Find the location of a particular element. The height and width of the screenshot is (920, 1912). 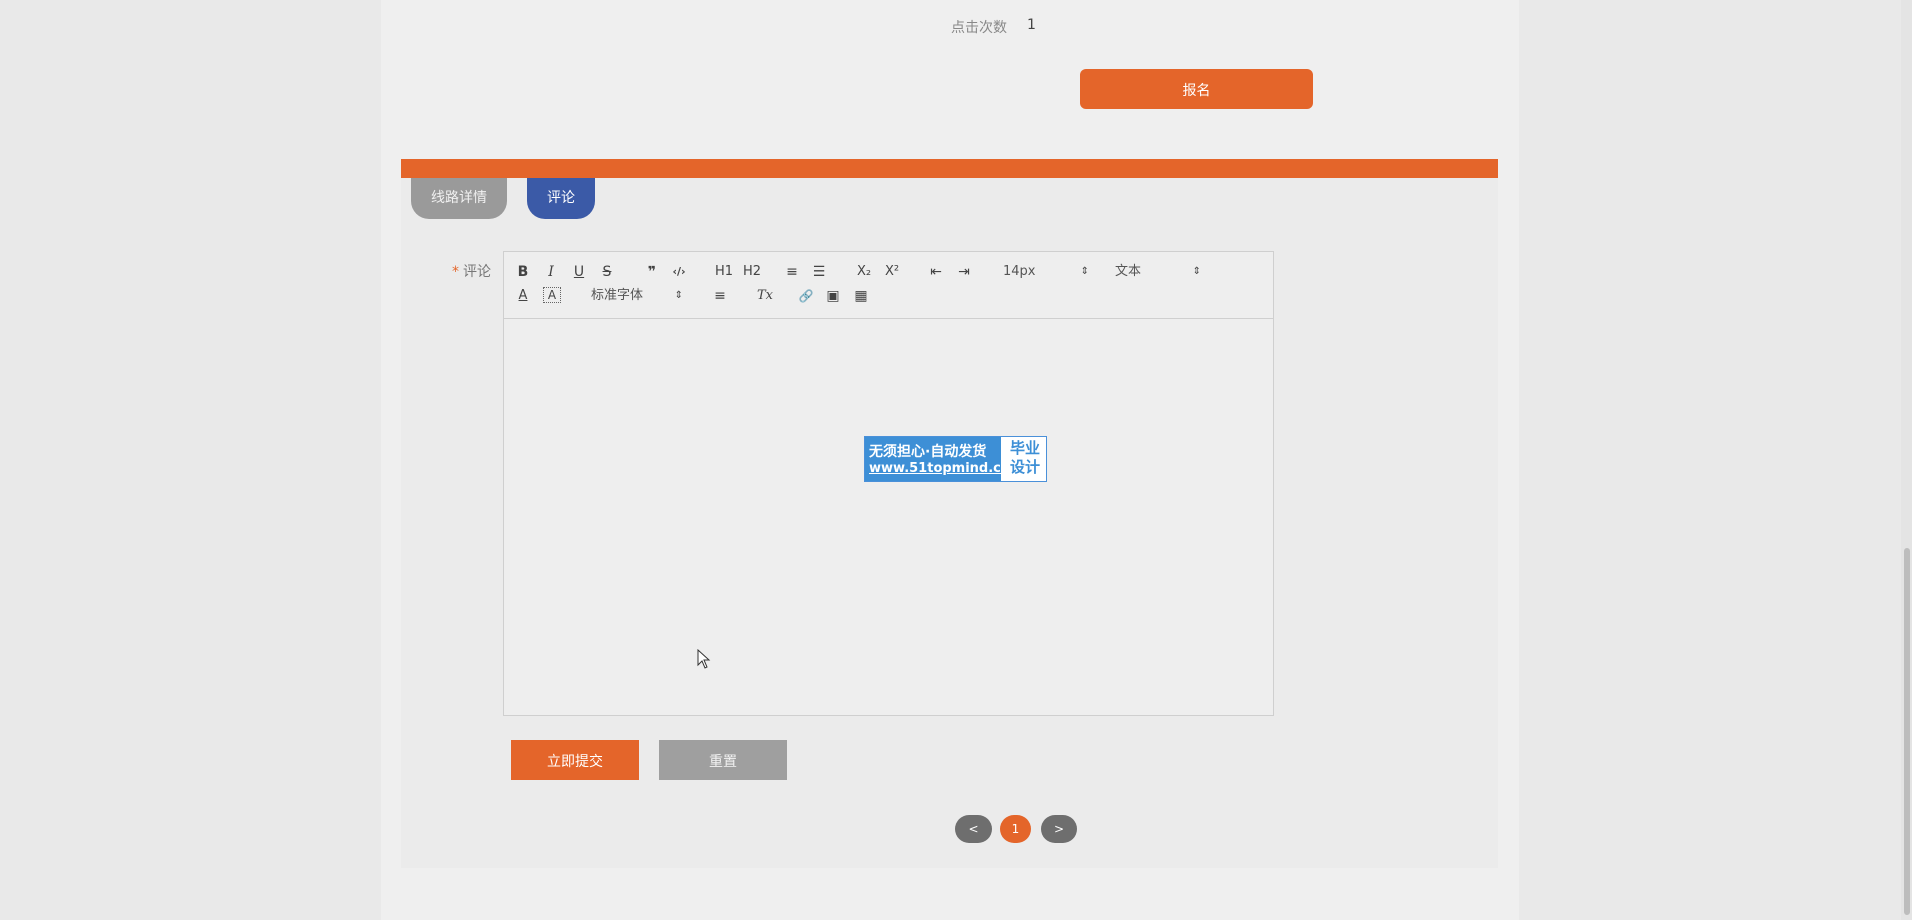

bold-button: B is located at coordinates (523, 272).